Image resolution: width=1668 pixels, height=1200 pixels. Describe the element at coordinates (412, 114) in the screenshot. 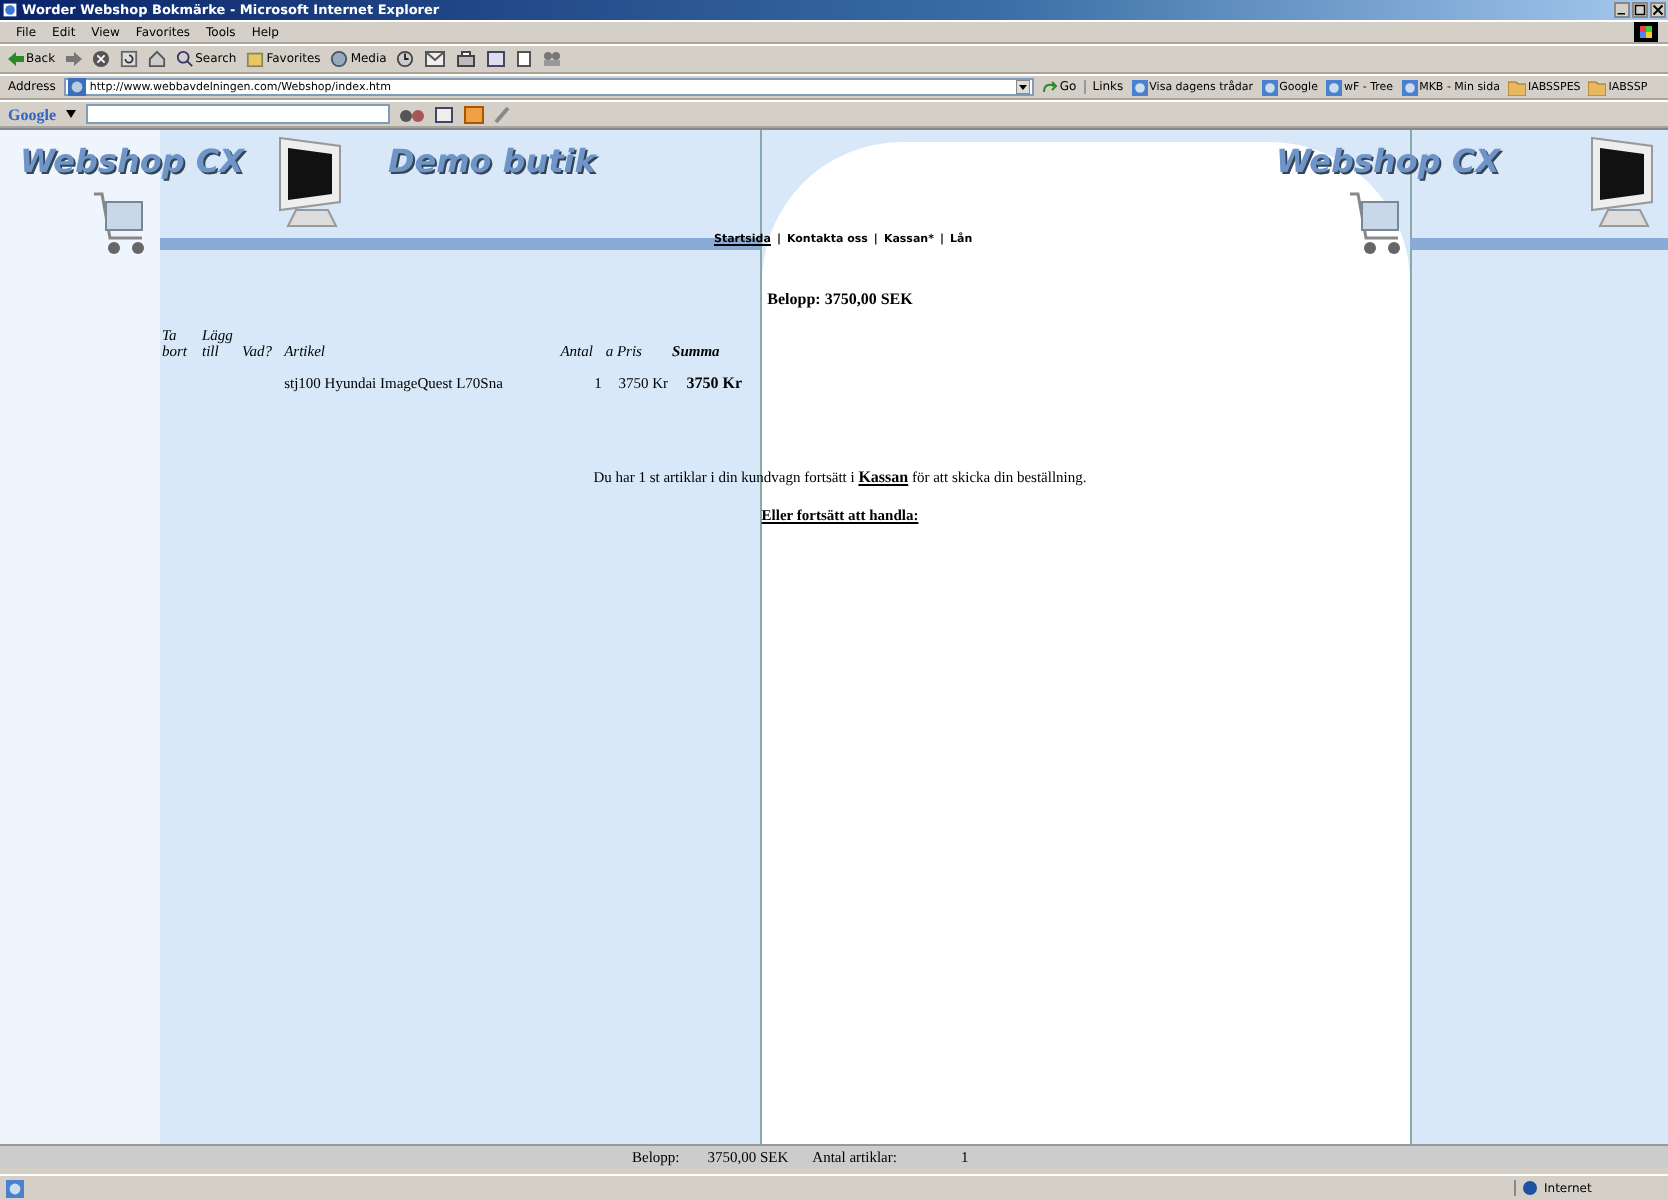

I see `binoculars-icon` at that location.